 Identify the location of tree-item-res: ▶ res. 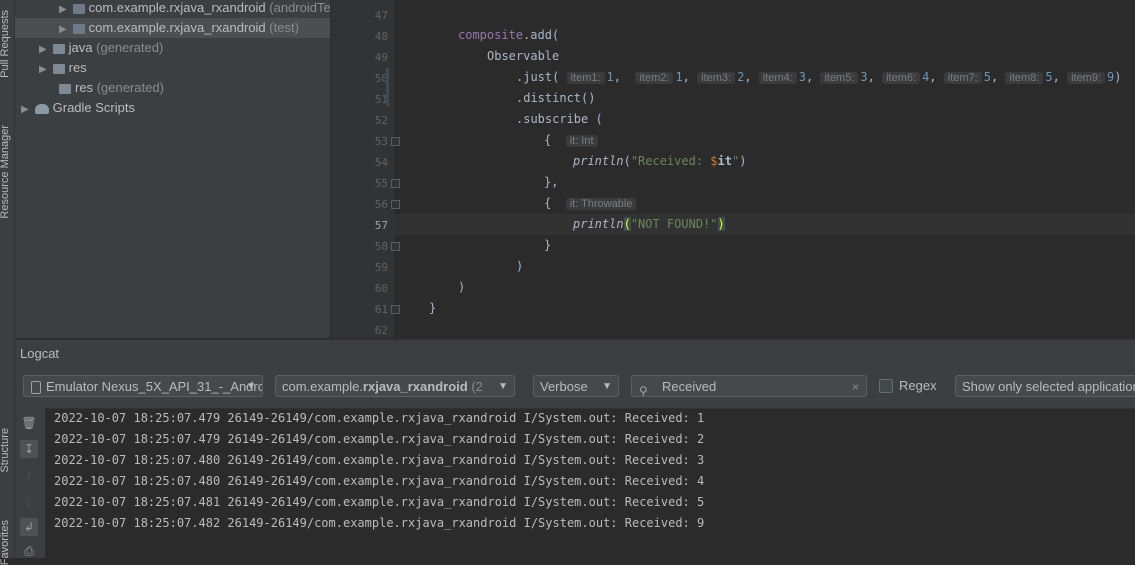
(63, 68).